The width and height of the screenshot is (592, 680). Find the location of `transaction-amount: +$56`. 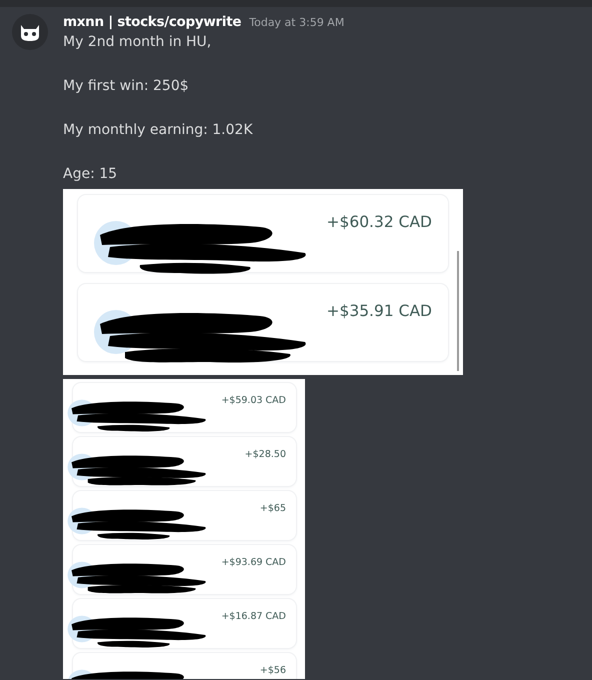

transaction-amount: +$56 is located at coordinates (273, 670).